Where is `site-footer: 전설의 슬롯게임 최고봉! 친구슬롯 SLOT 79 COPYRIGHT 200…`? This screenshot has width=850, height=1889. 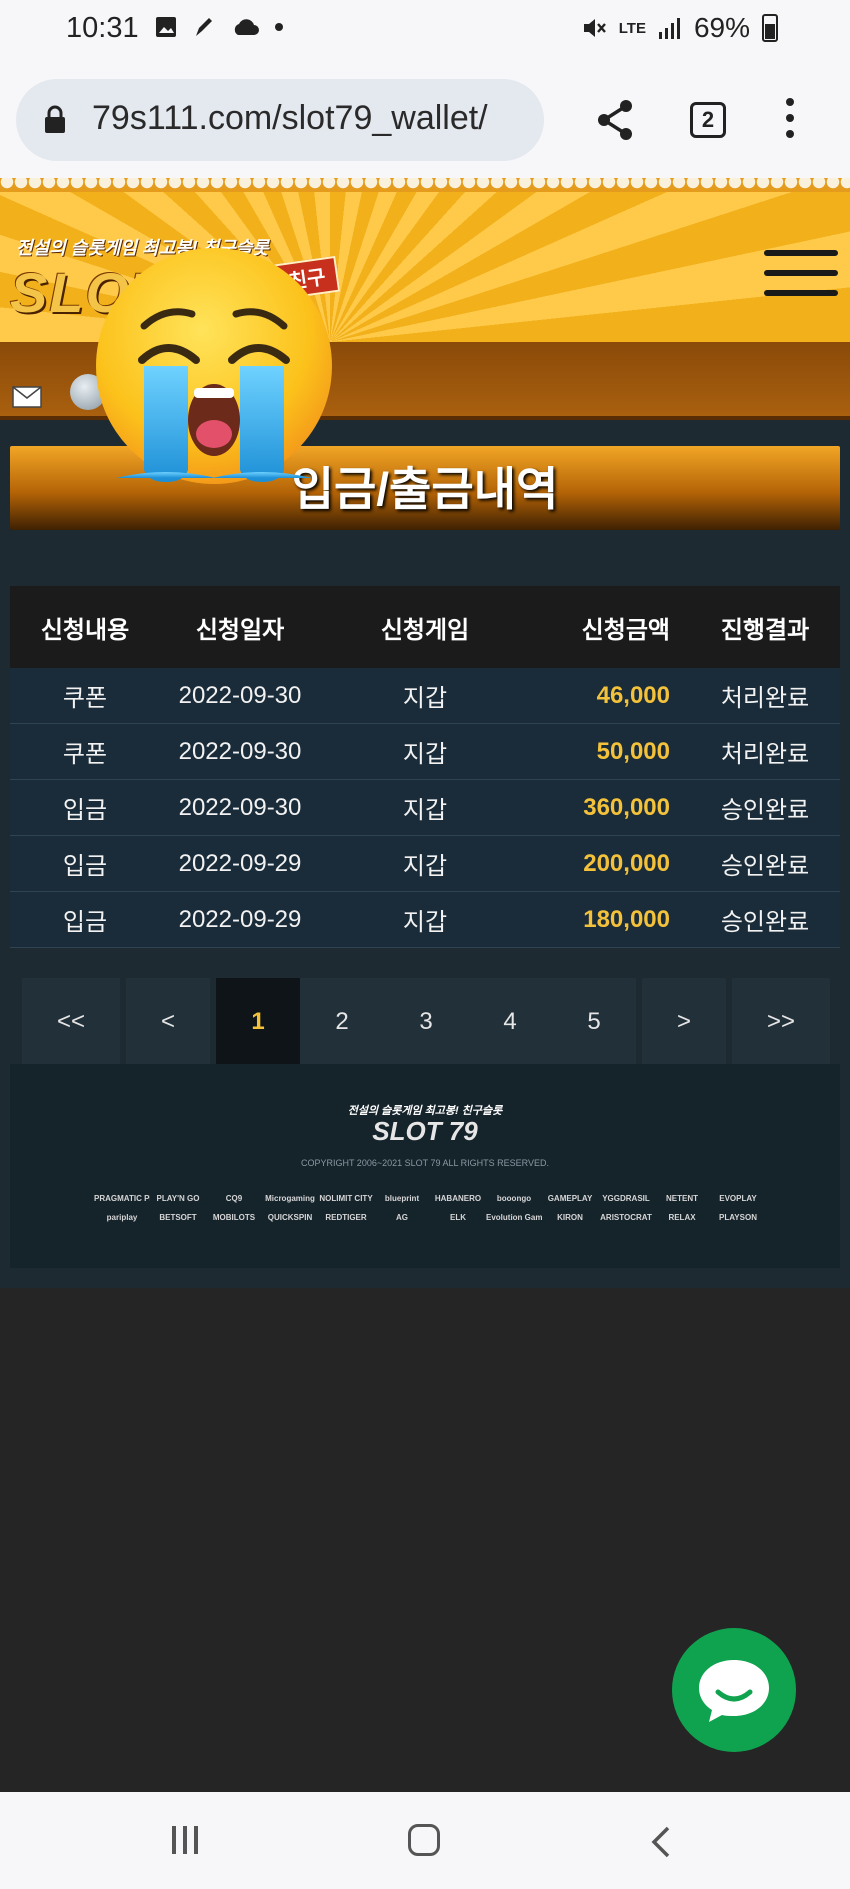 site-footer: 전설의 슬롯게임 최고봉! 친구슬롯 SLOT 79 COPYRIGHT 200… is located at coordinates (425, 1166).